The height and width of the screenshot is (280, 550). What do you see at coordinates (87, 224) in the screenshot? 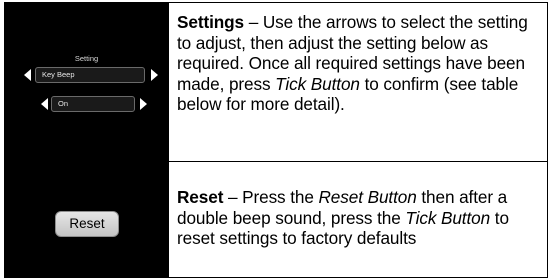
I see `reset-button: Reset` at bounding box center [87, 224].